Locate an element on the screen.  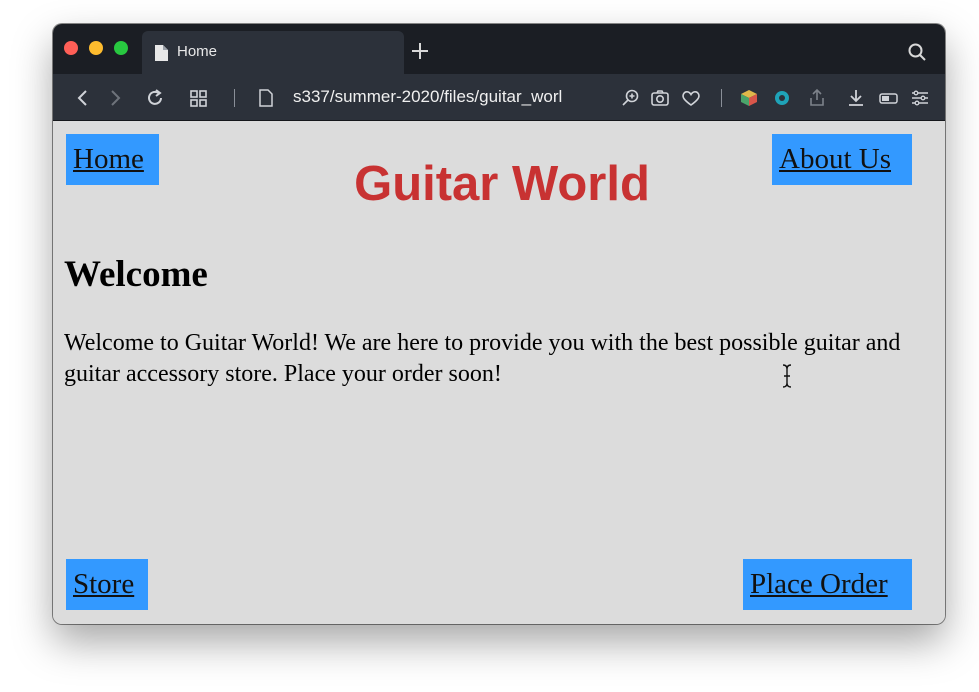
page-heading: Welcome is located at coordinates (136, 274).